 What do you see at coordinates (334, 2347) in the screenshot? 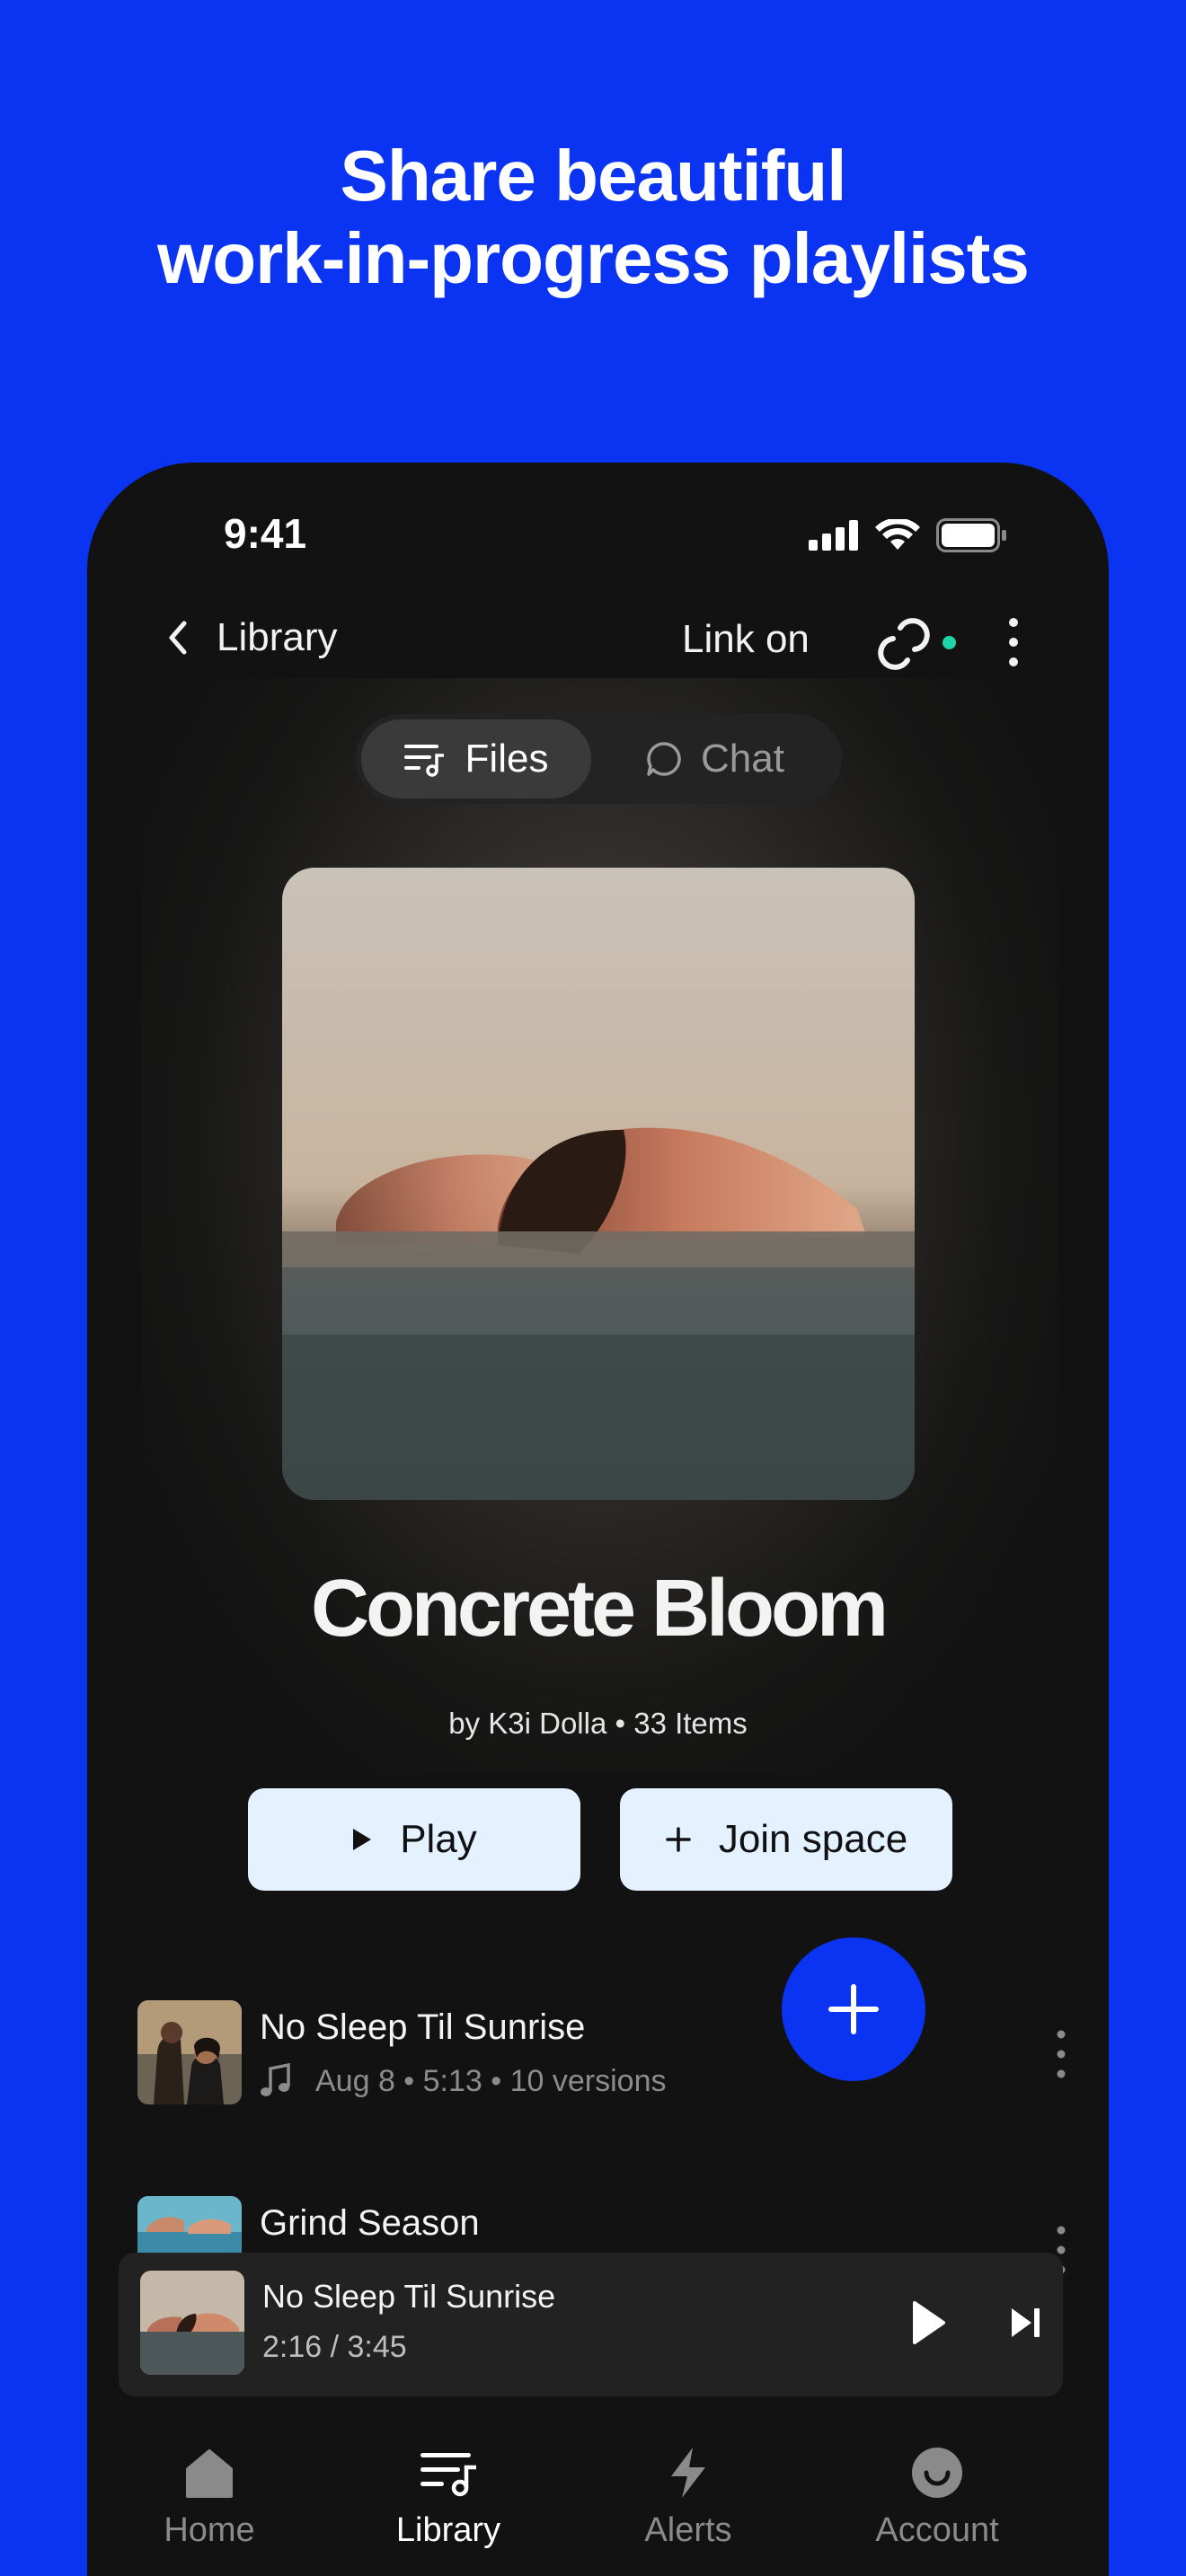
I see `mini-player-time: 2:16 / 3:45` at bounding box center [334, 2347].